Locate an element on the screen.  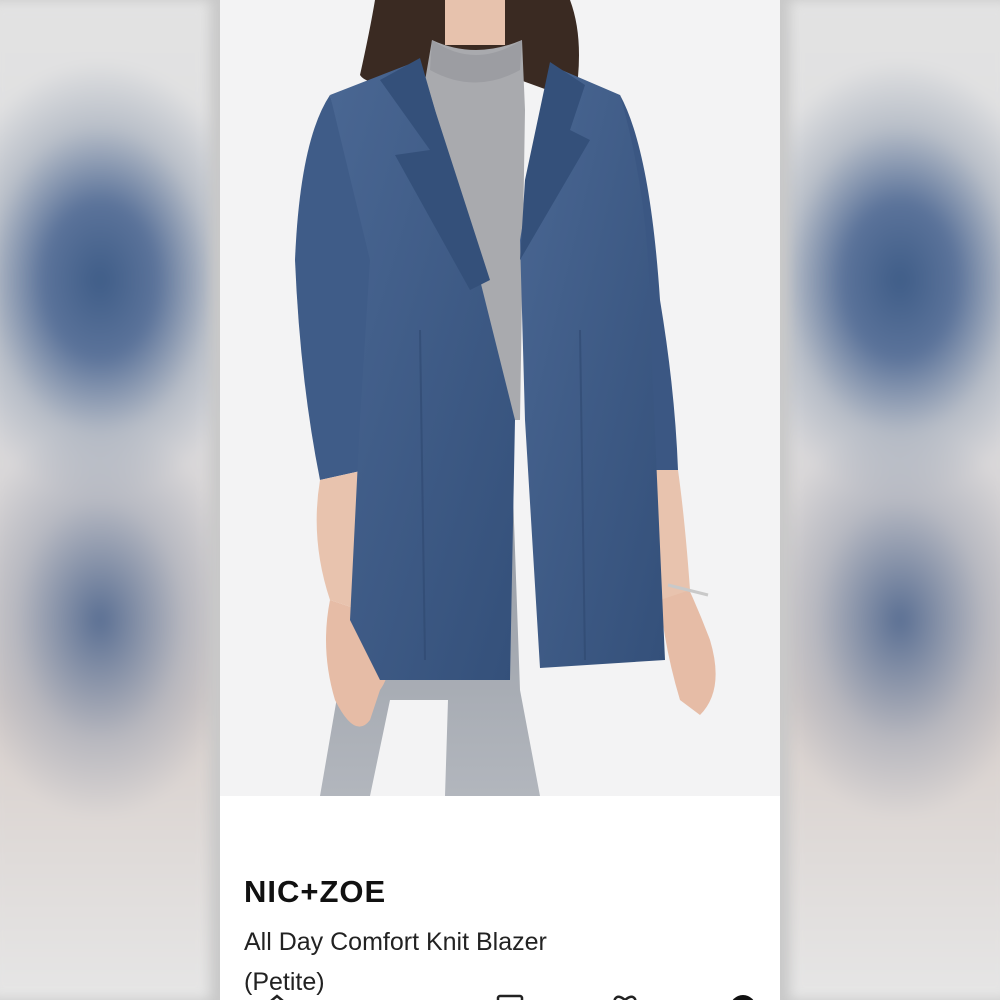
heart-icon is located at coordinates (625, 997).